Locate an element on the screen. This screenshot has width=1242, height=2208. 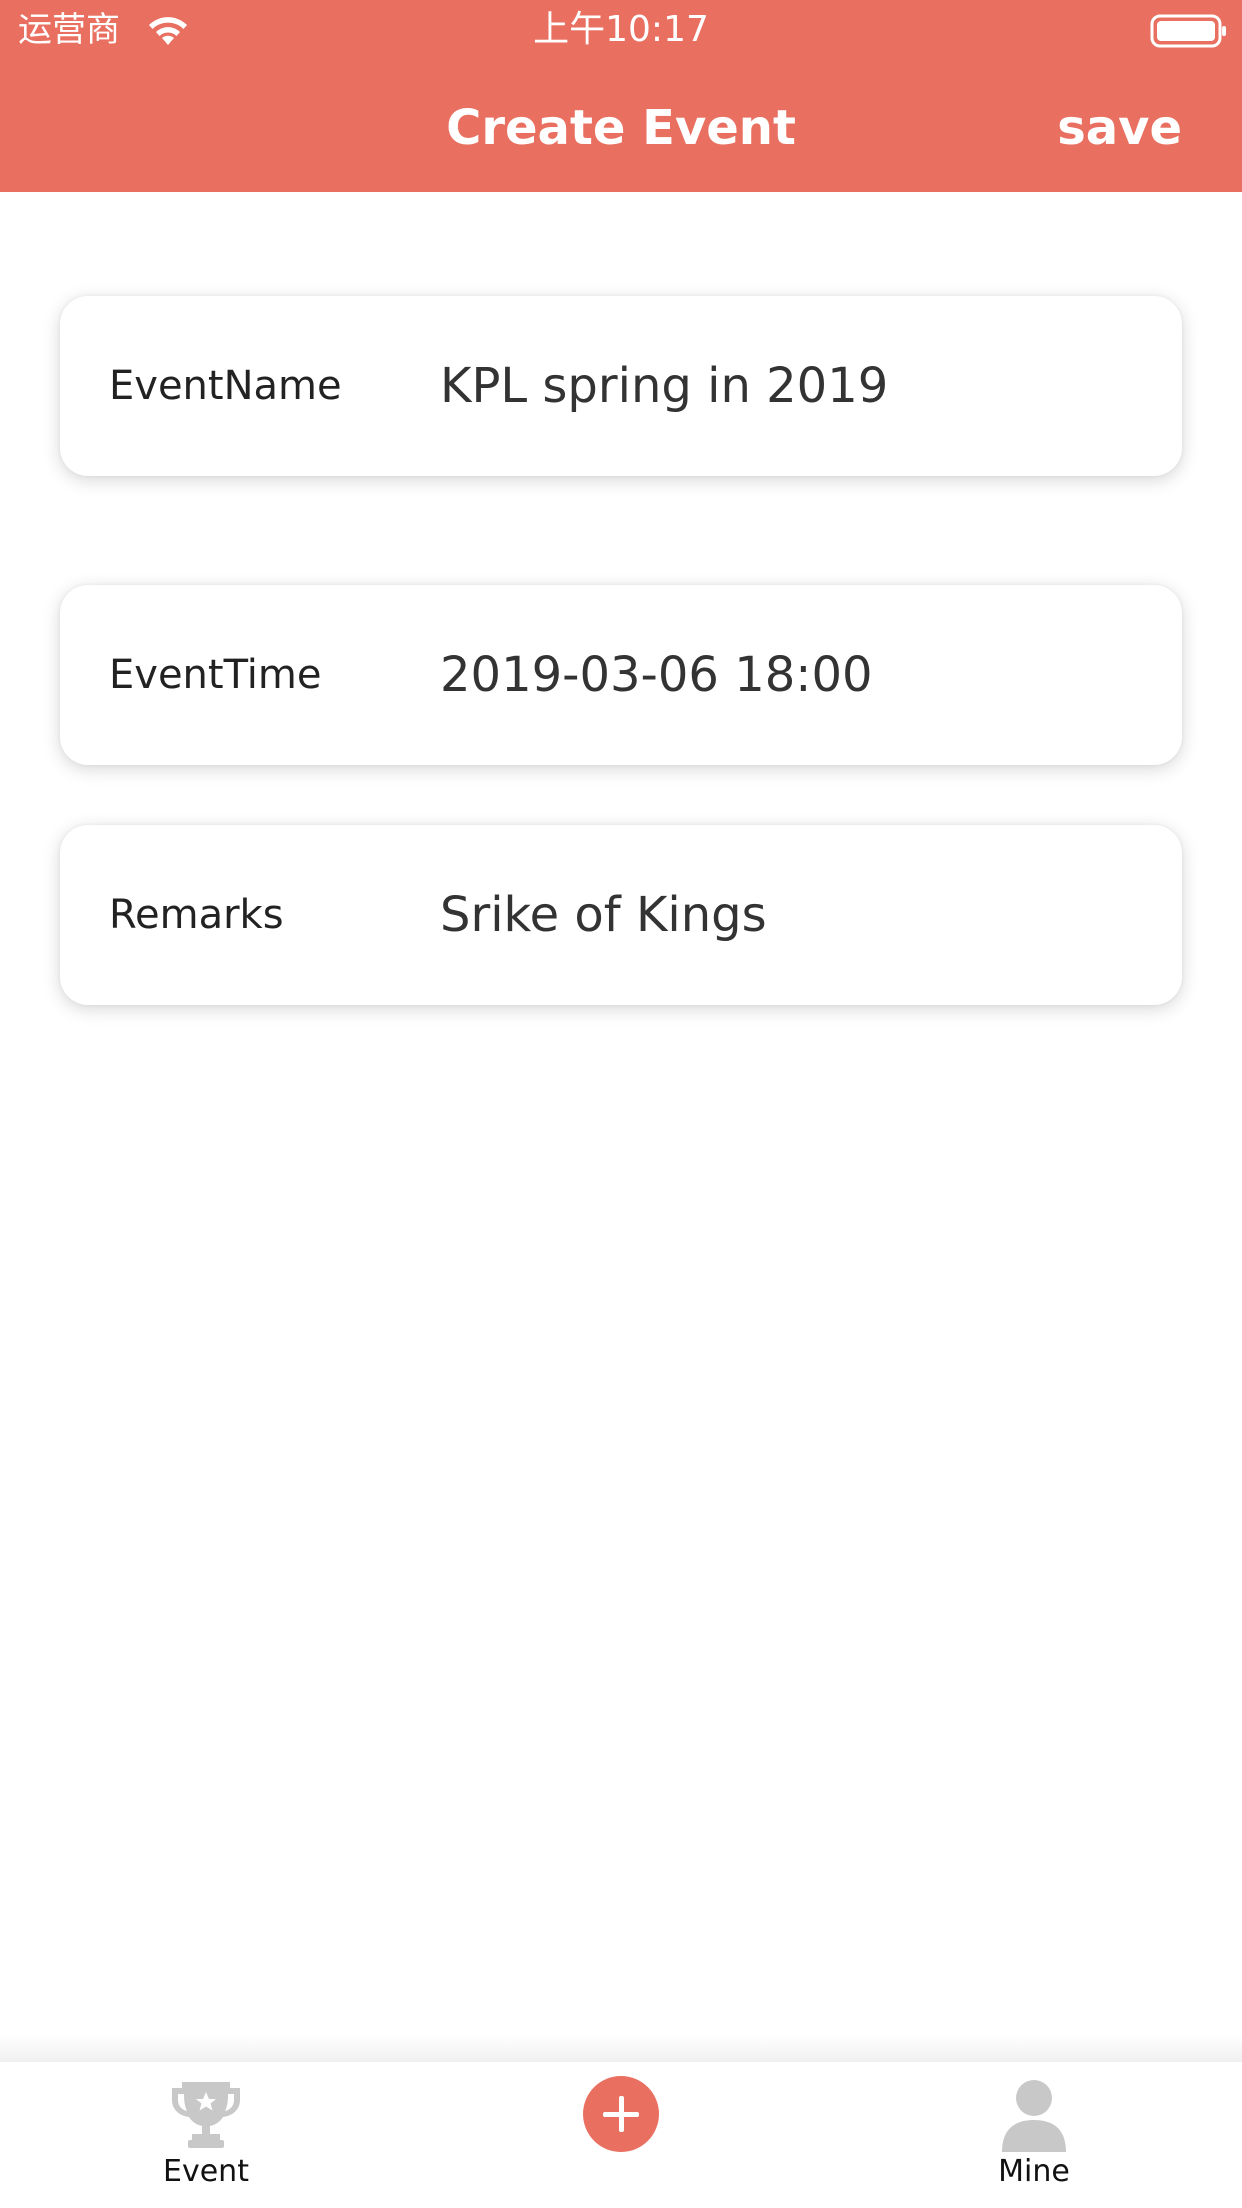
tab-bar: Event Mine is located at coordinates (621, 2135).